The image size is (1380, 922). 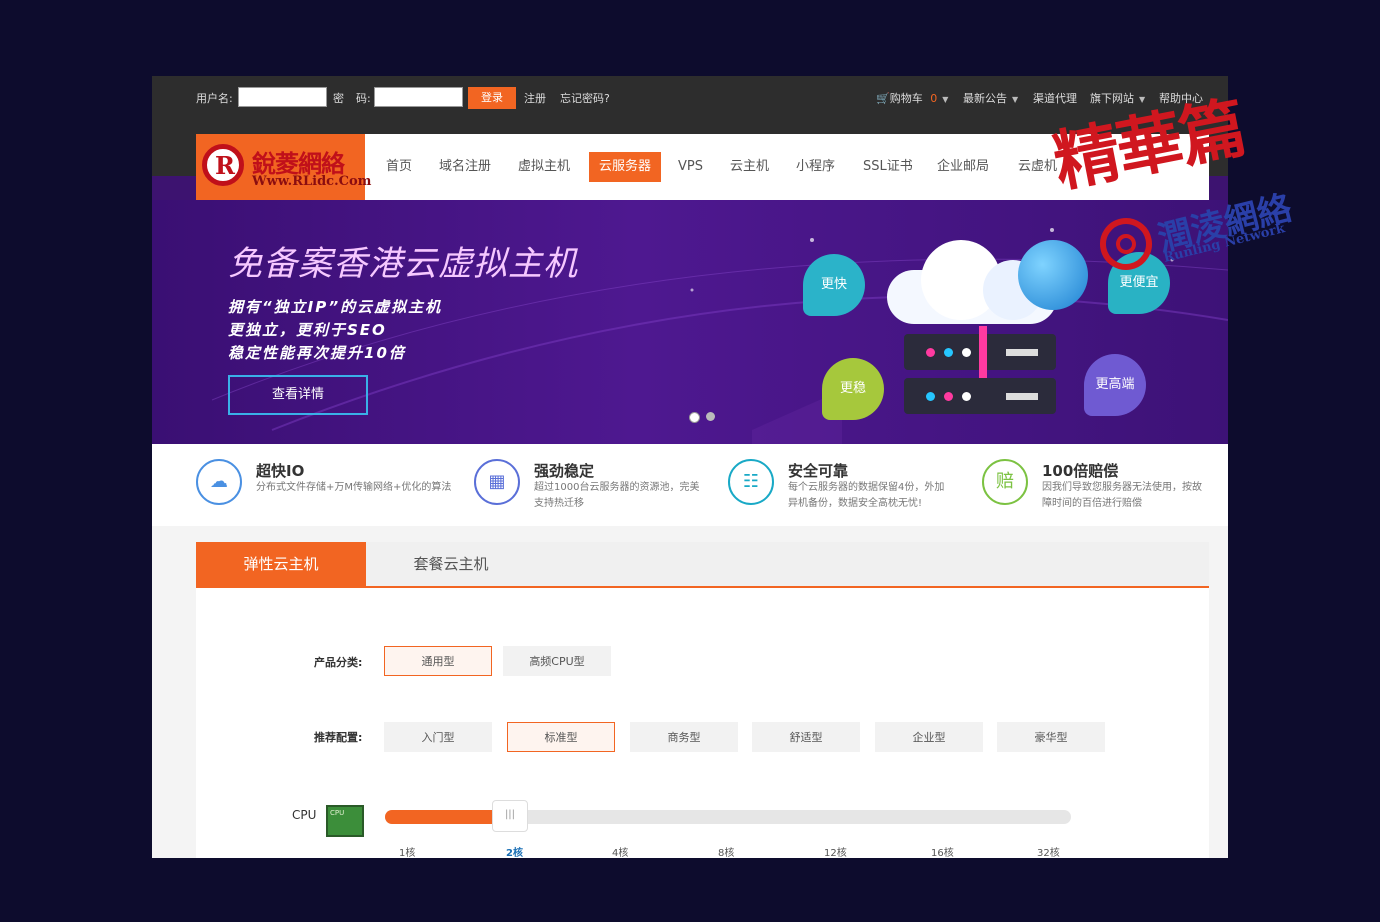 What do you see at coordinates (283, 167) in the screenshot?
I see `logo: 銳菱網絡 Www.RLidc.Com` at bounding box center [283, 167].